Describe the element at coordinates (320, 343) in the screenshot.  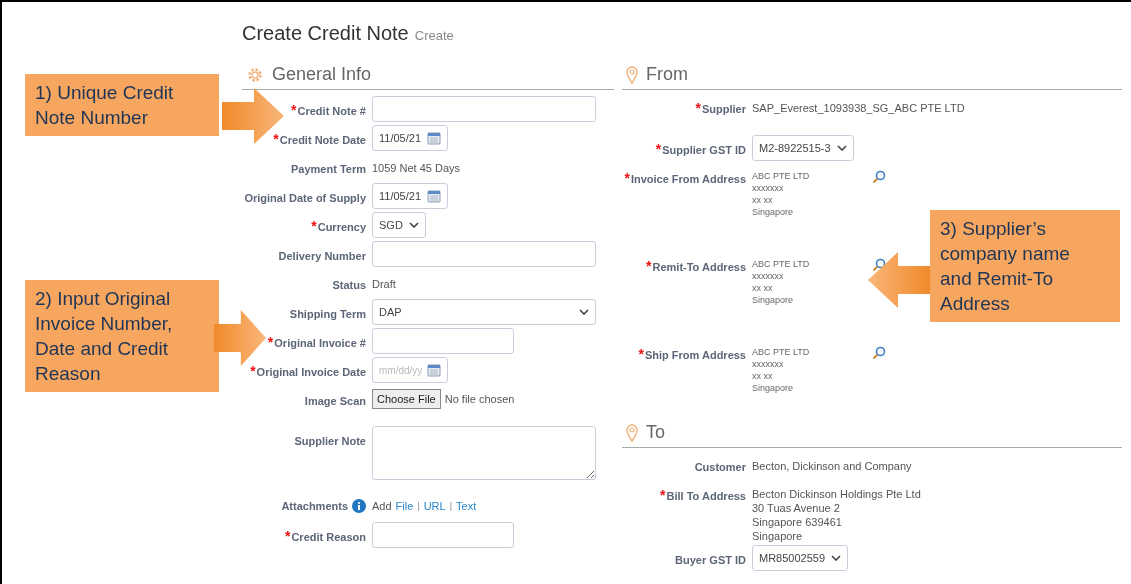
I see `field-label: Original Invoice #` at that location.